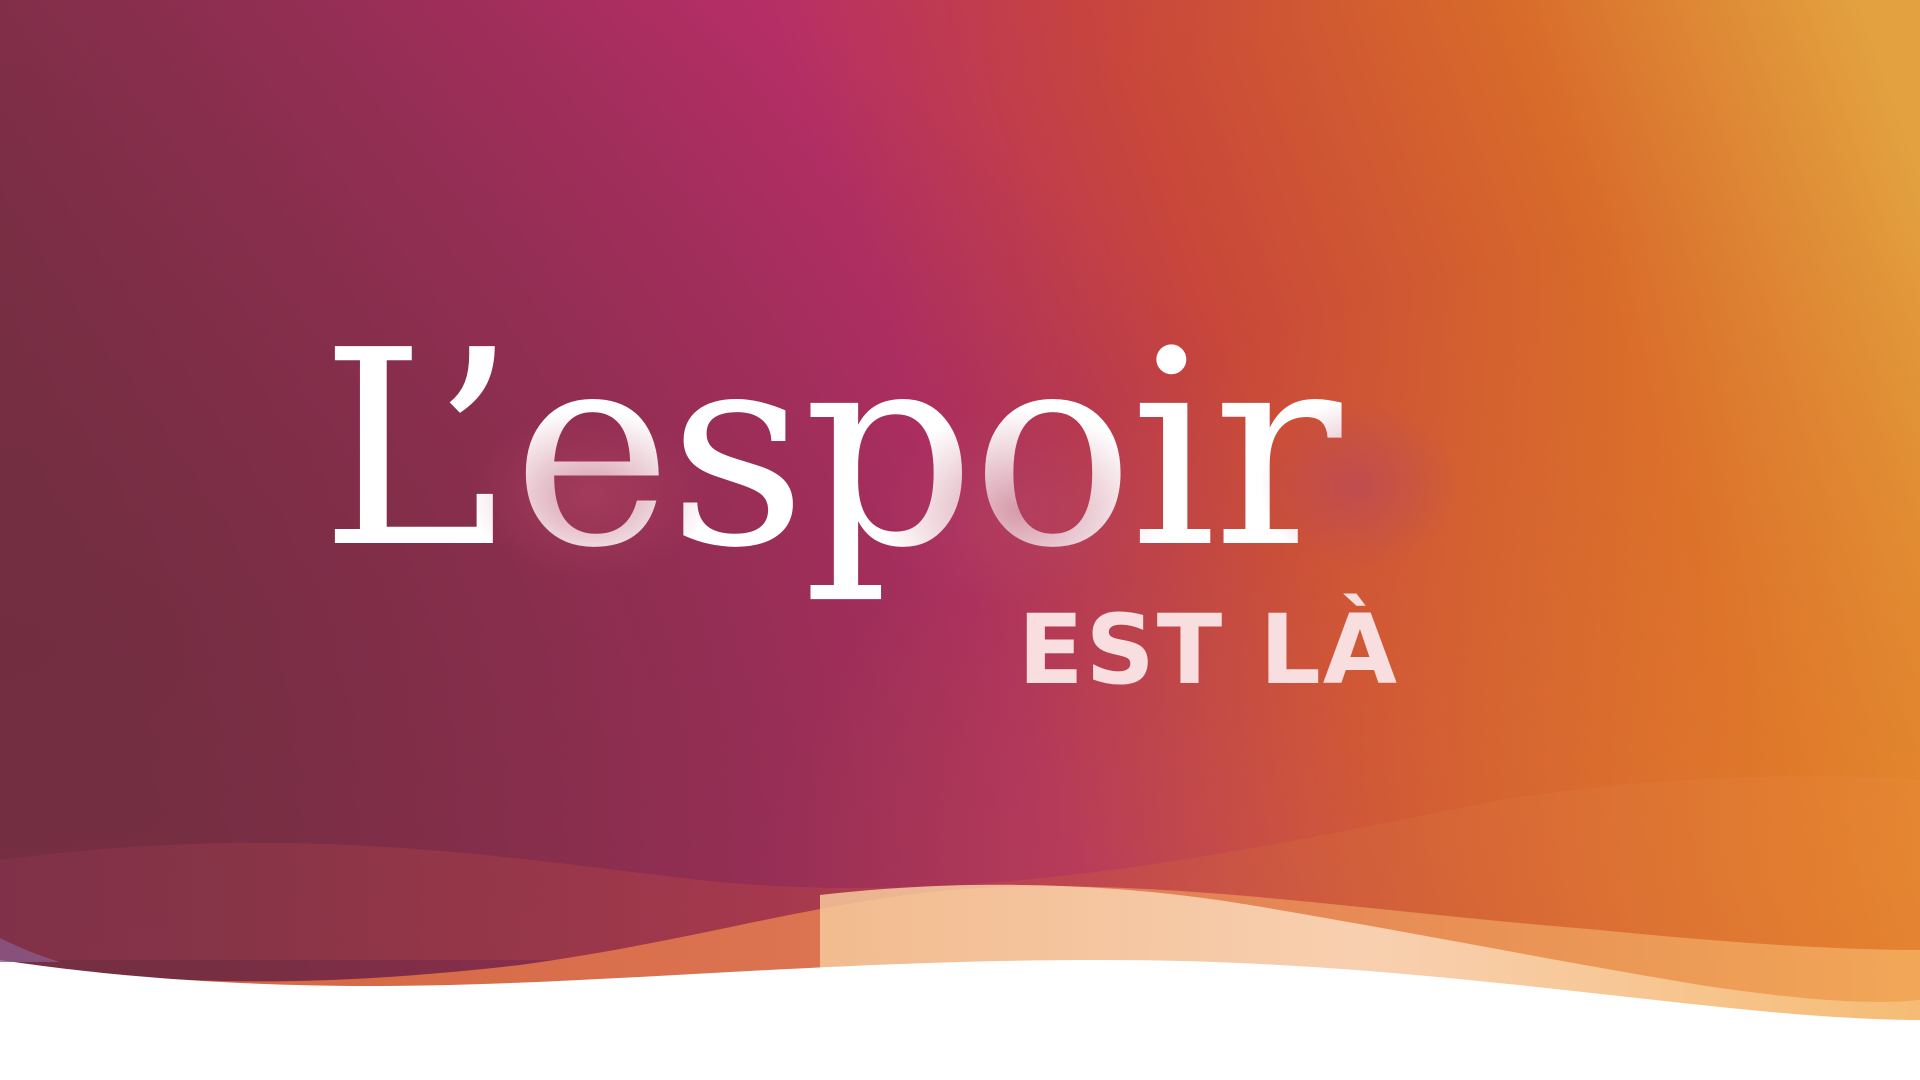  What do you see at coordinates (1209, 650) in the screenshot?
I see `subline: EST LÀ` at bounding box center [1209, 650].